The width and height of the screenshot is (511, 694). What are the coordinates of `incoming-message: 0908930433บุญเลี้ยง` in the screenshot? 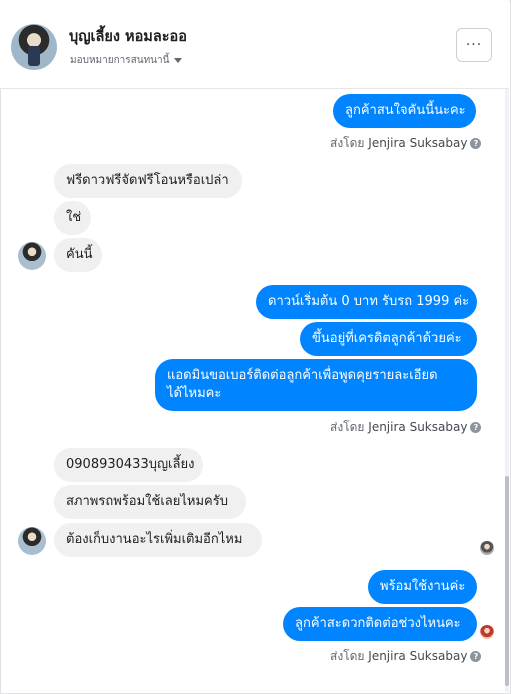 It's located at (128, 465).